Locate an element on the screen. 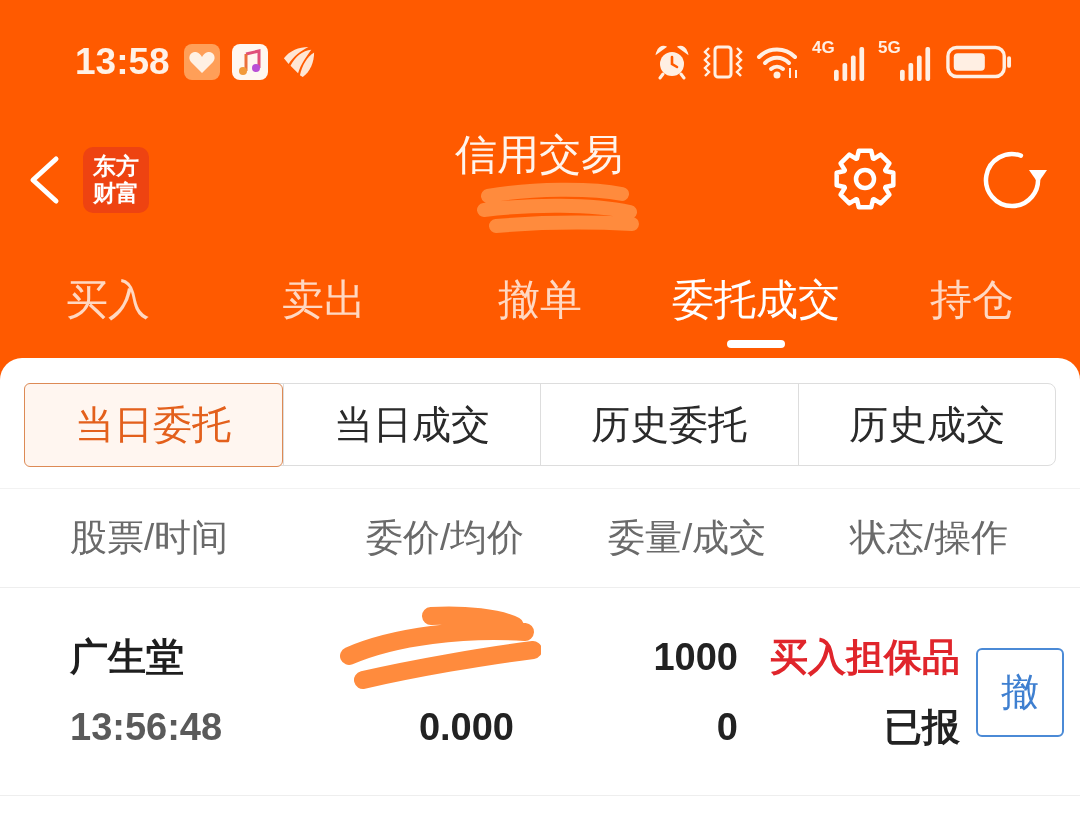  column-header: 股票/时间 is located at coordinates (150, 538).